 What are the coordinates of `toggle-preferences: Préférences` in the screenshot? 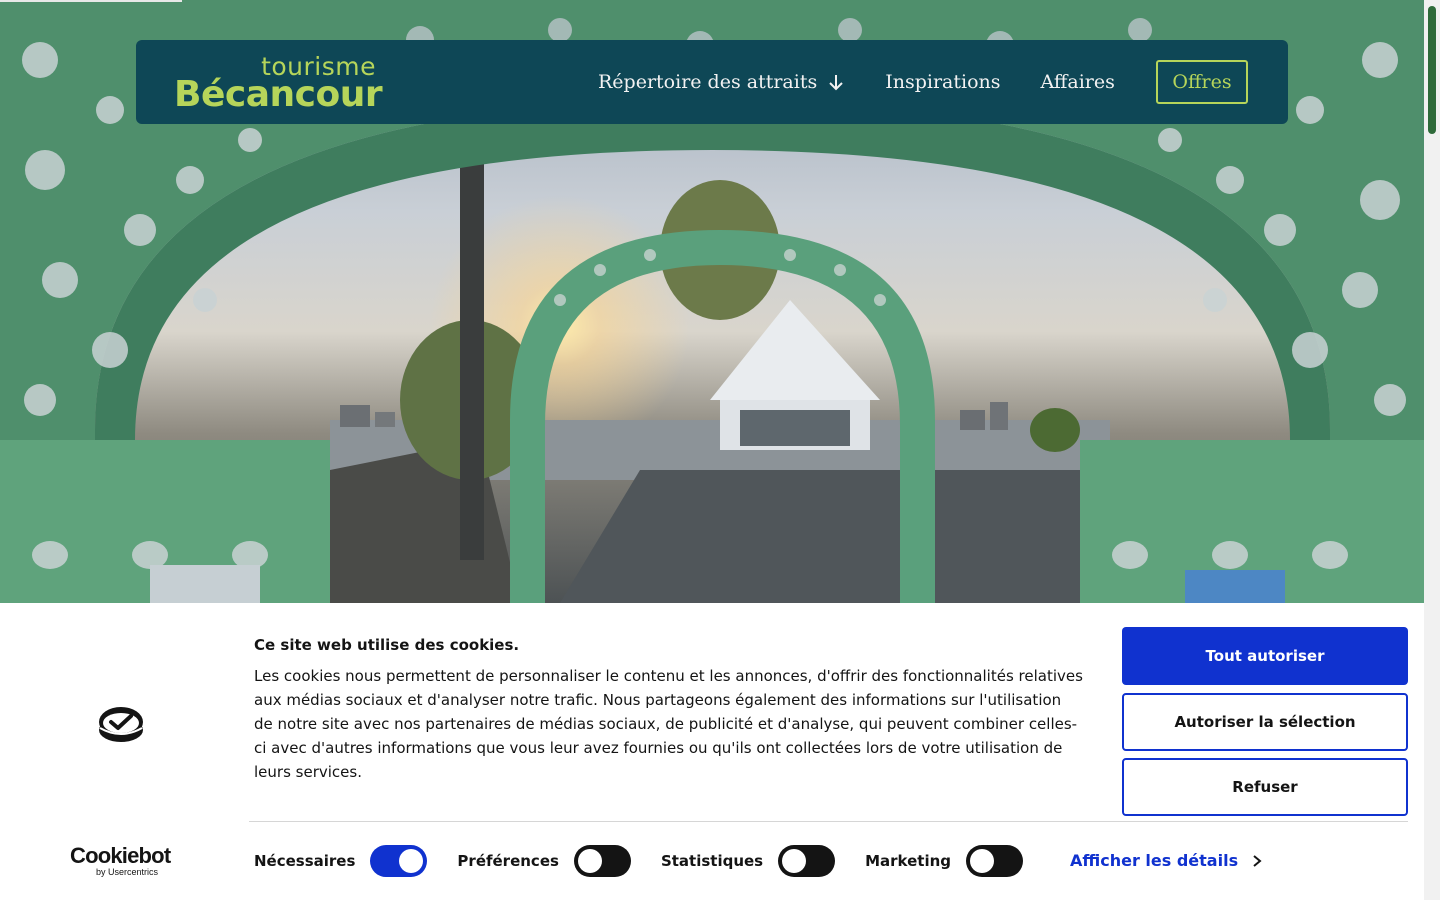 It's located at (544, 861).